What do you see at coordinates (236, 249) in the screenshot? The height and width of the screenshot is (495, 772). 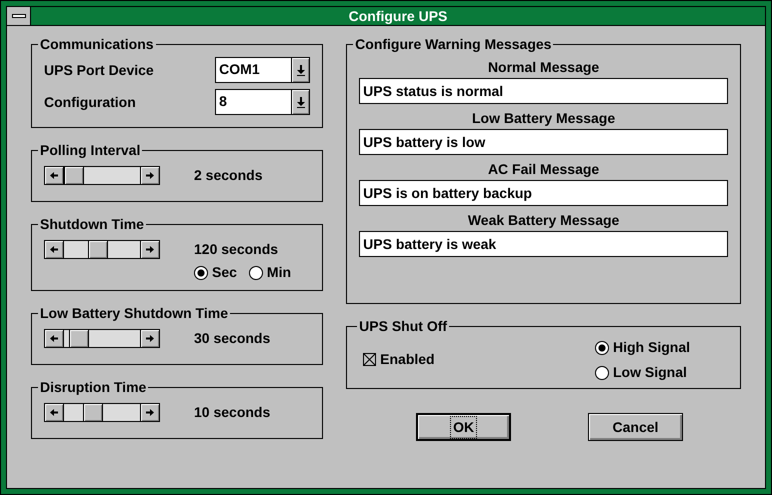 I see `value-reading: 120 seconds` at bounding box center [236, 249].